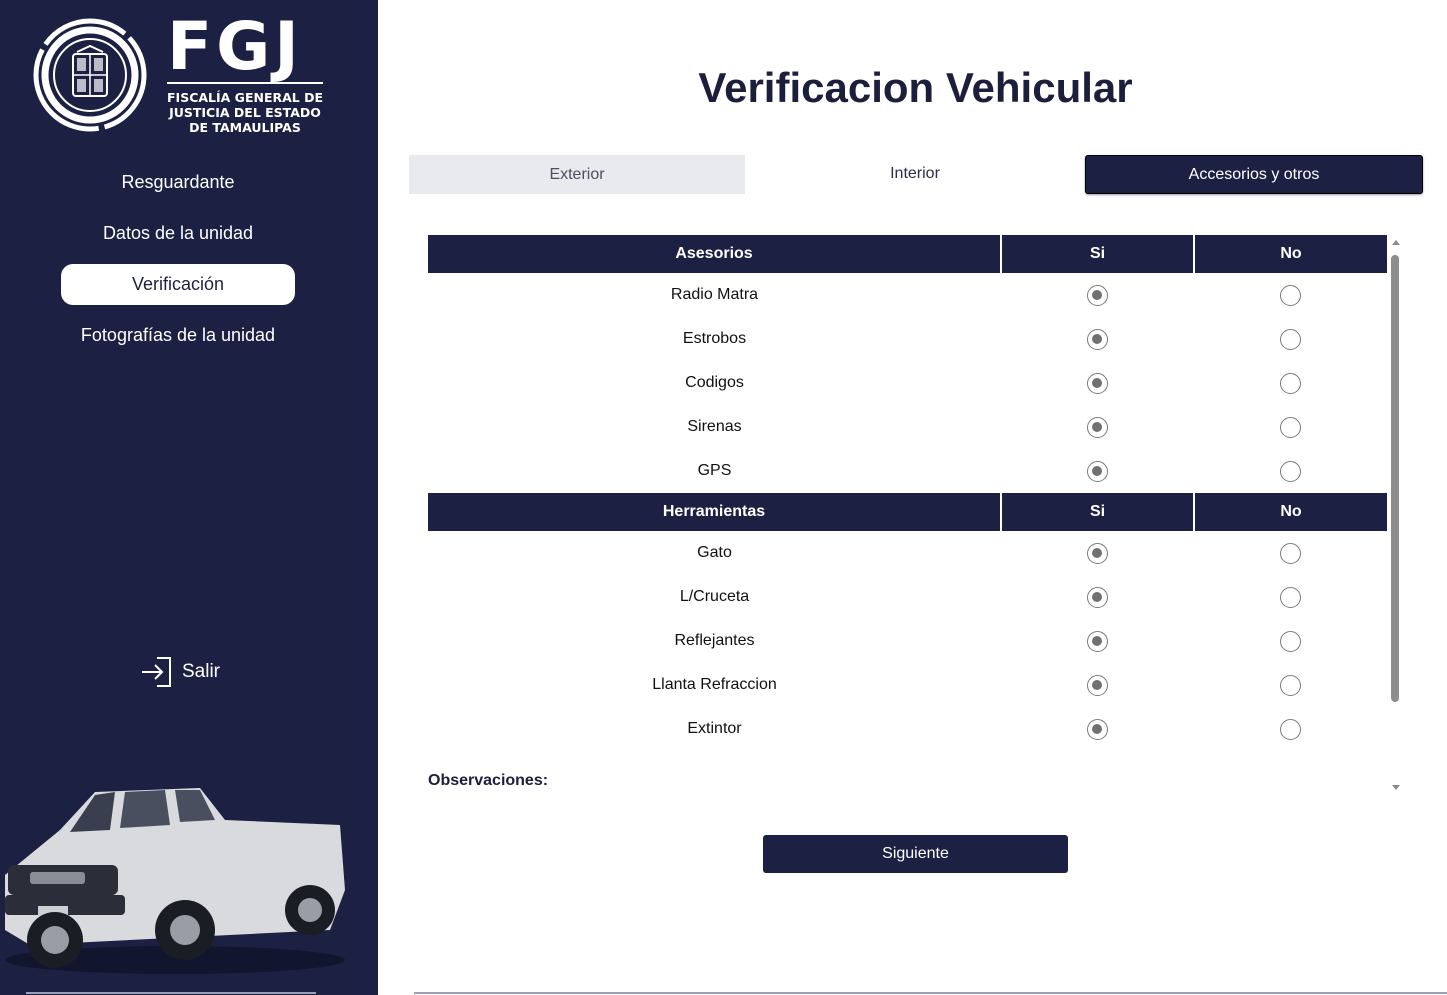 The image size is (1447, 995). Describe the element at coordinates (1396, 242) in the screenshot. I see `scroll-up-icon` at that location.